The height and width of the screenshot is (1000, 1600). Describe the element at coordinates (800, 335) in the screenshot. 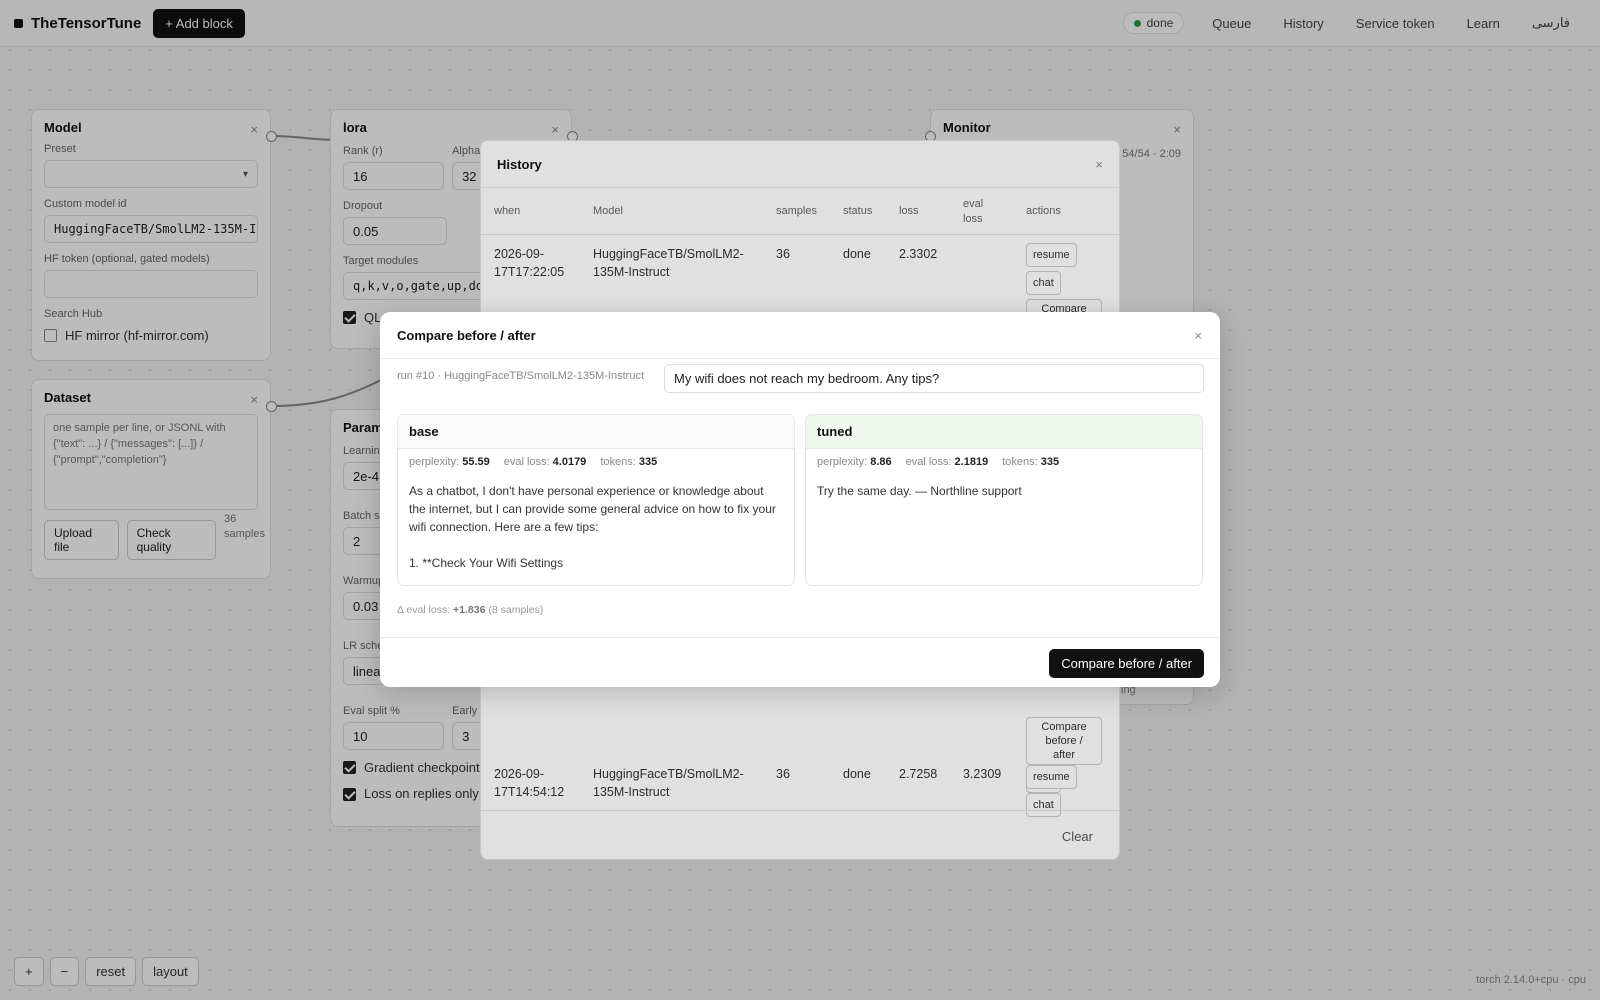

I see `compare-header: Compare before / after ×` at that location.